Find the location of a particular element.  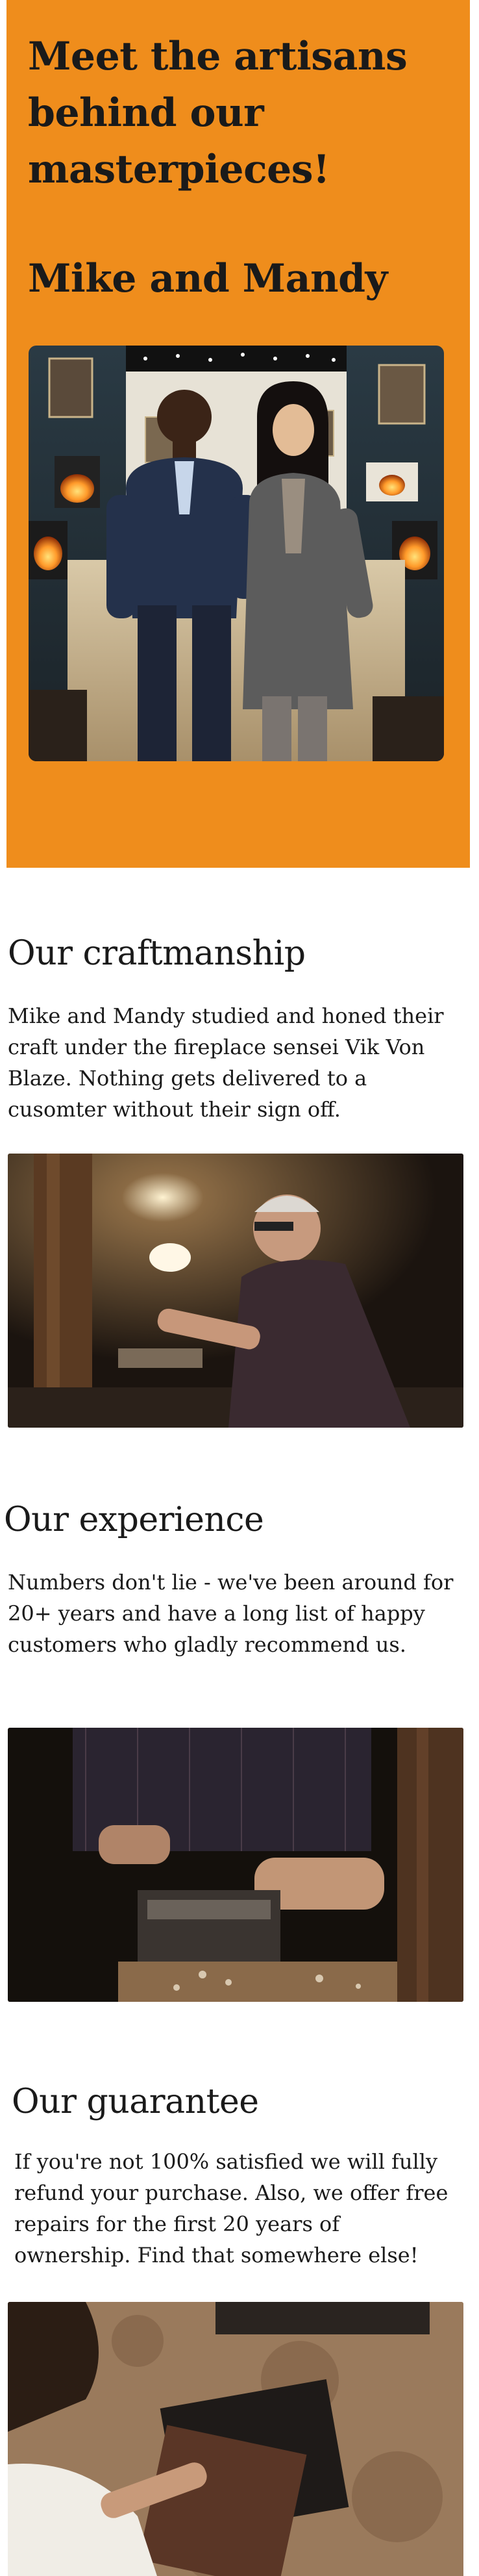

guarantee-heading: Our guarantee is located at coordinates (135, 2101).